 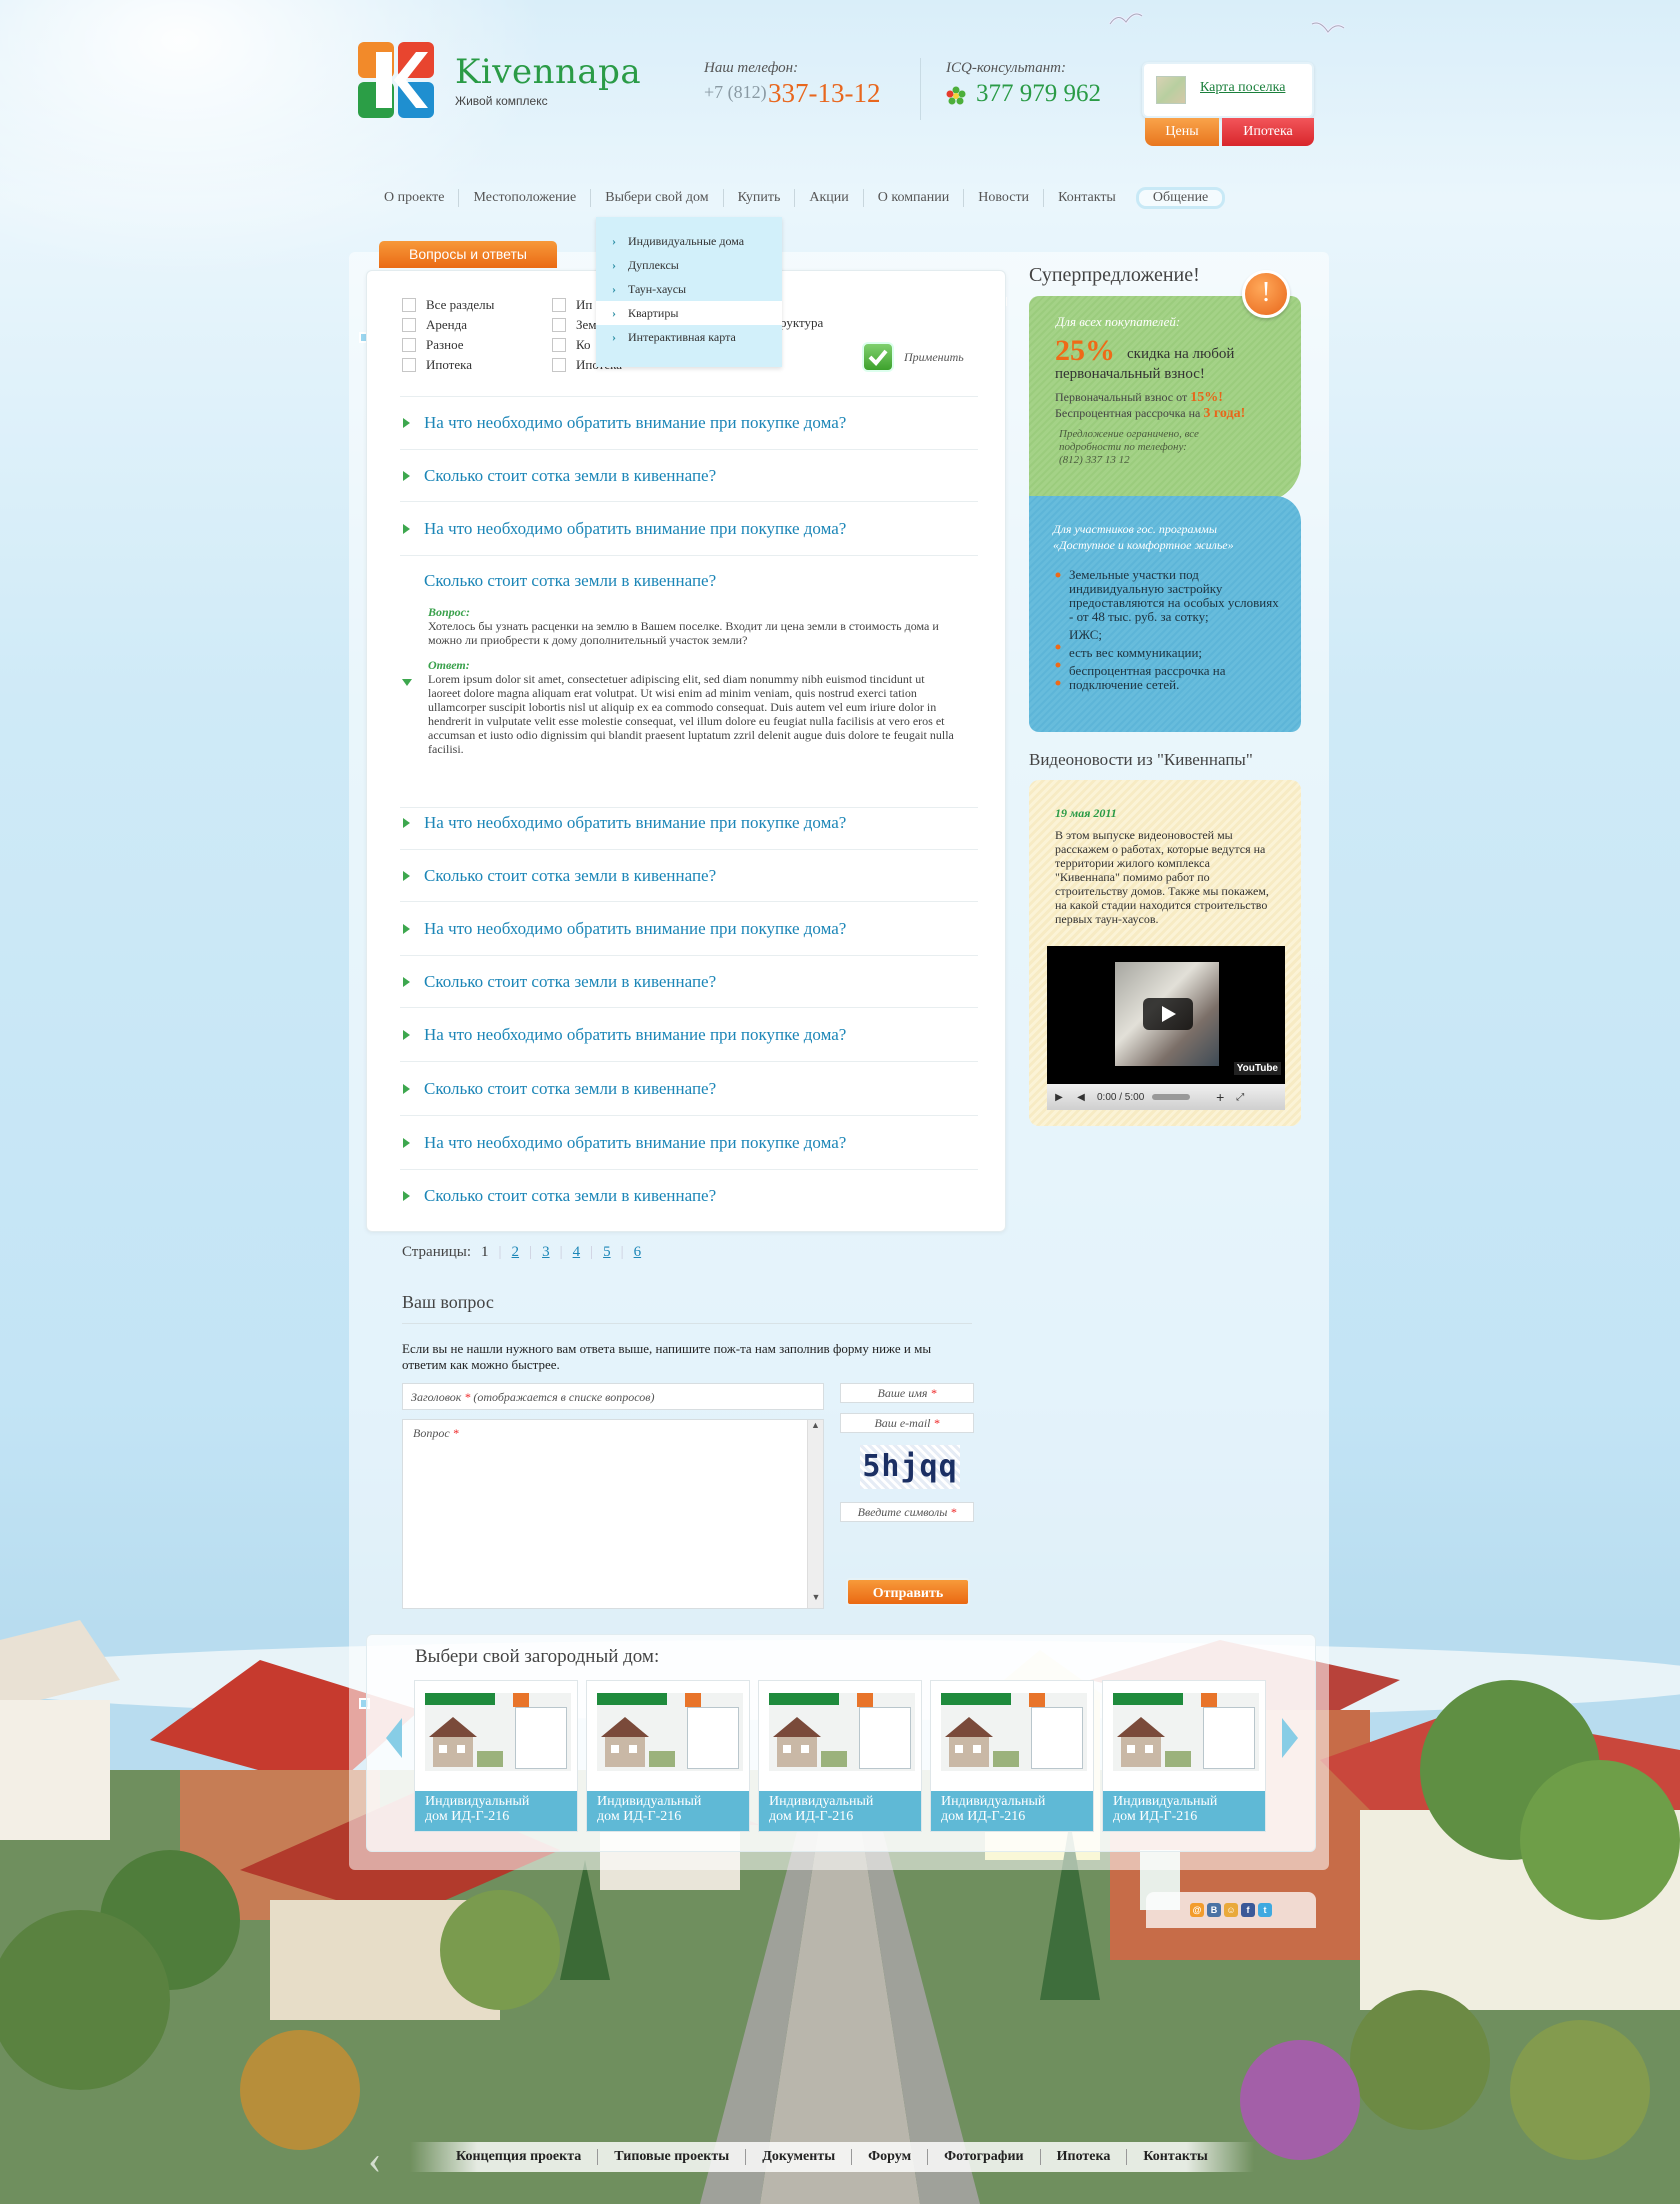 What do you see at coordinates (1165, 1801) in the screenshot?
I see `house-caption-line: Индивидуальный` at bounding box center [1165, 1801].